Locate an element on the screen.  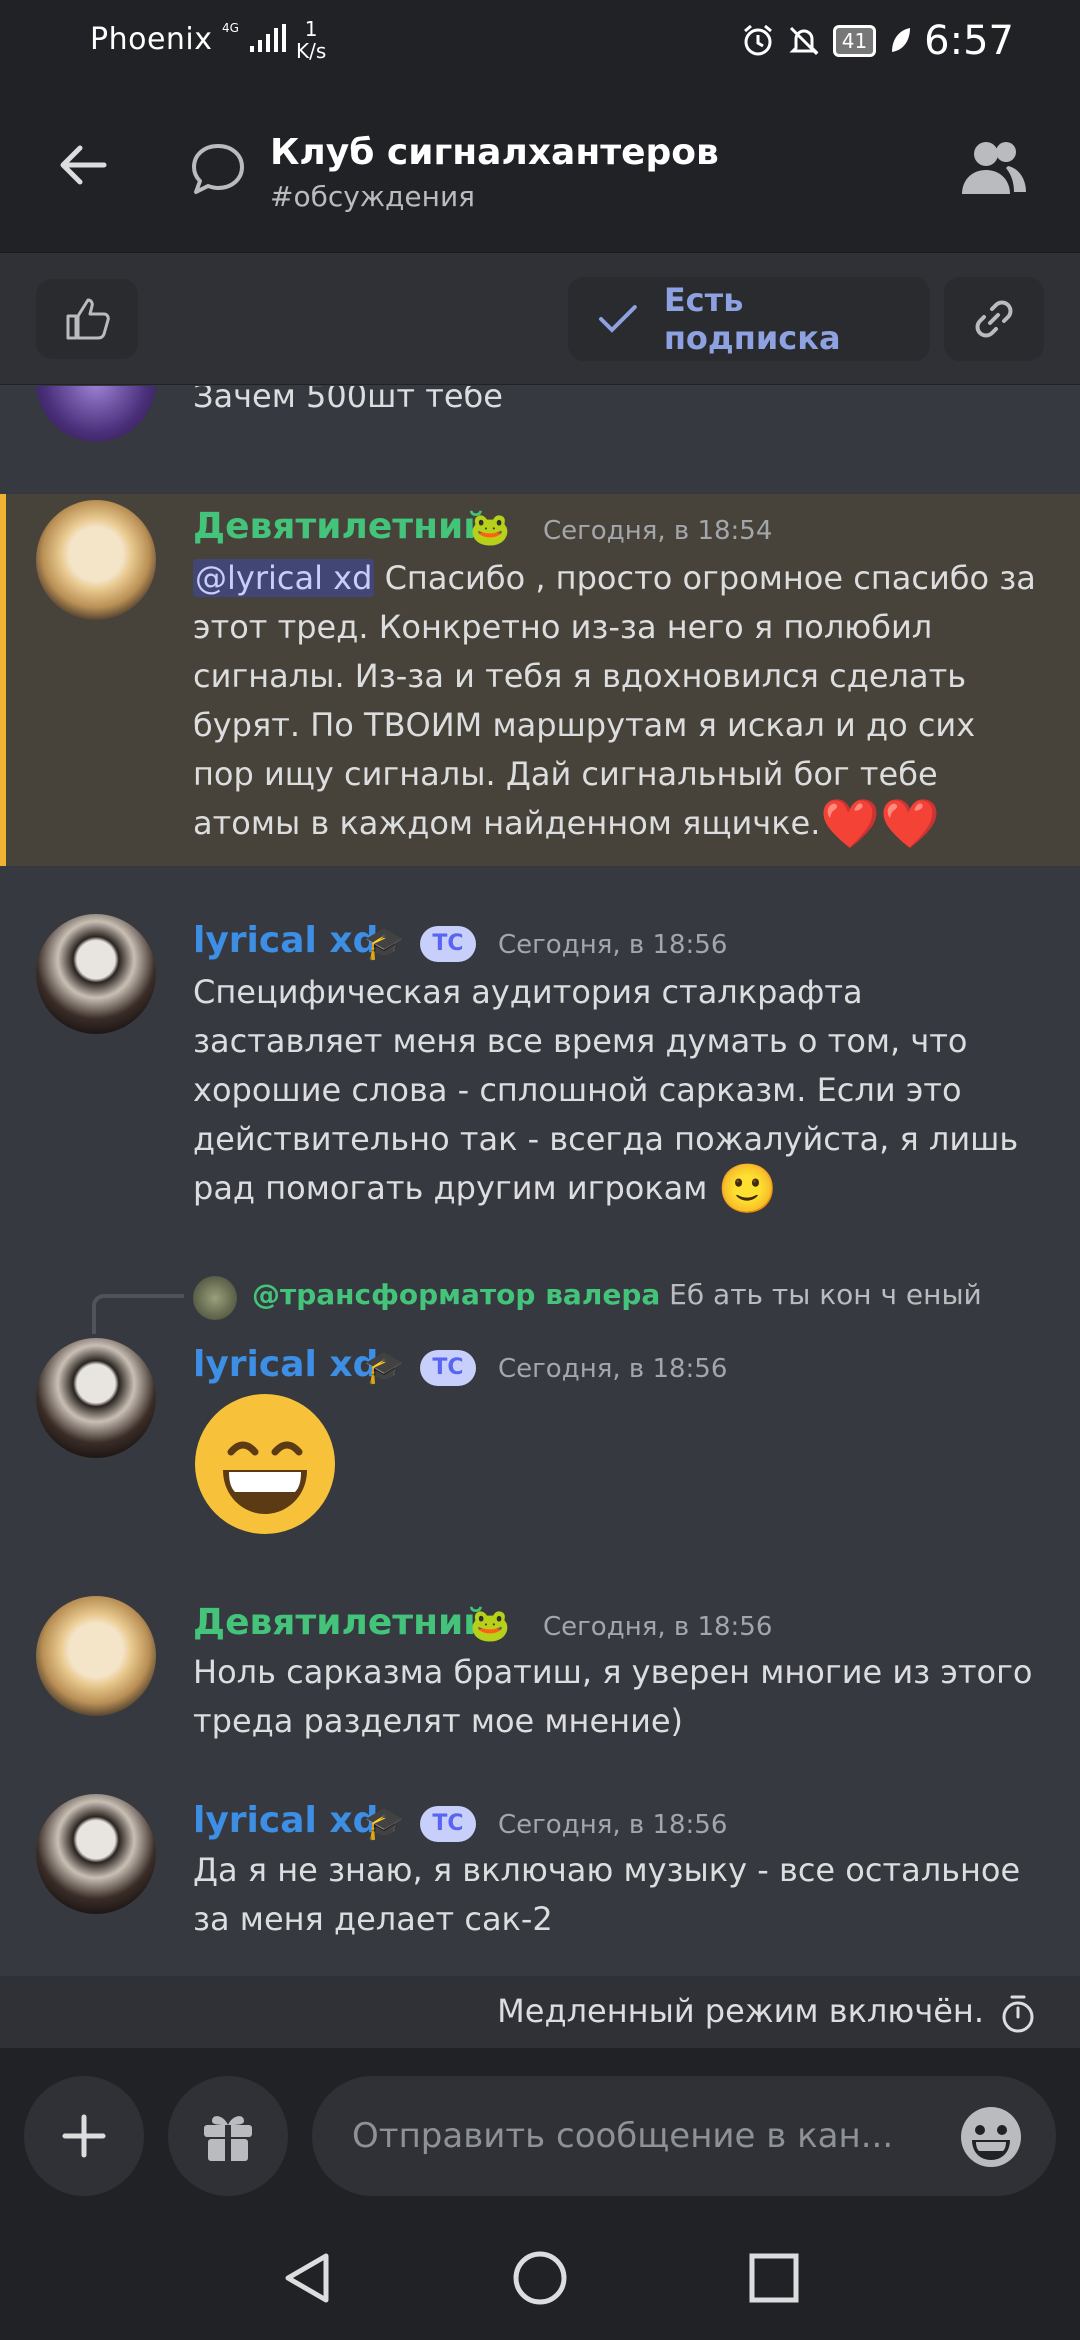
thread-title: Клуб сигналхантеров is located at coordinates (494, 152).